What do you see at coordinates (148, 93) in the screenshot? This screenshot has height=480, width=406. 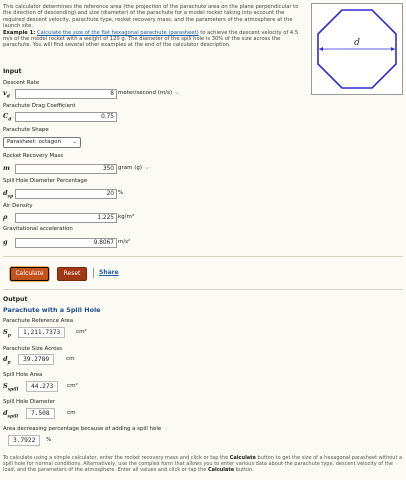 I see `descent-rate-unit-select: meter/second (m/s) ⌵` at bounding box center [148, 93].